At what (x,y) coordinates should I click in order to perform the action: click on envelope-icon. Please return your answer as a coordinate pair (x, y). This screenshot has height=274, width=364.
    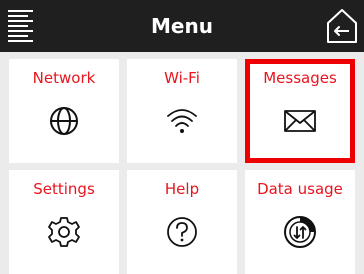
    Looking at the image, I should click on (300, 121).